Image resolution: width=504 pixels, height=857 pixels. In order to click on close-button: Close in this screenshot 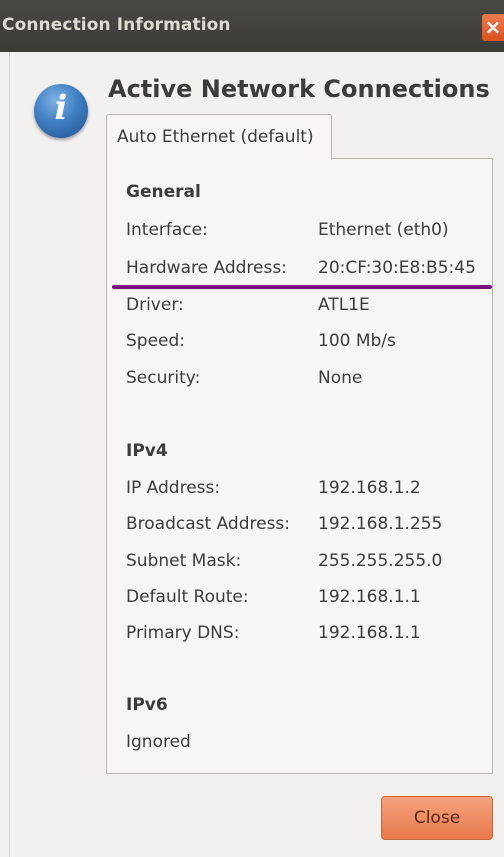, I will do `click(437, 818)`.